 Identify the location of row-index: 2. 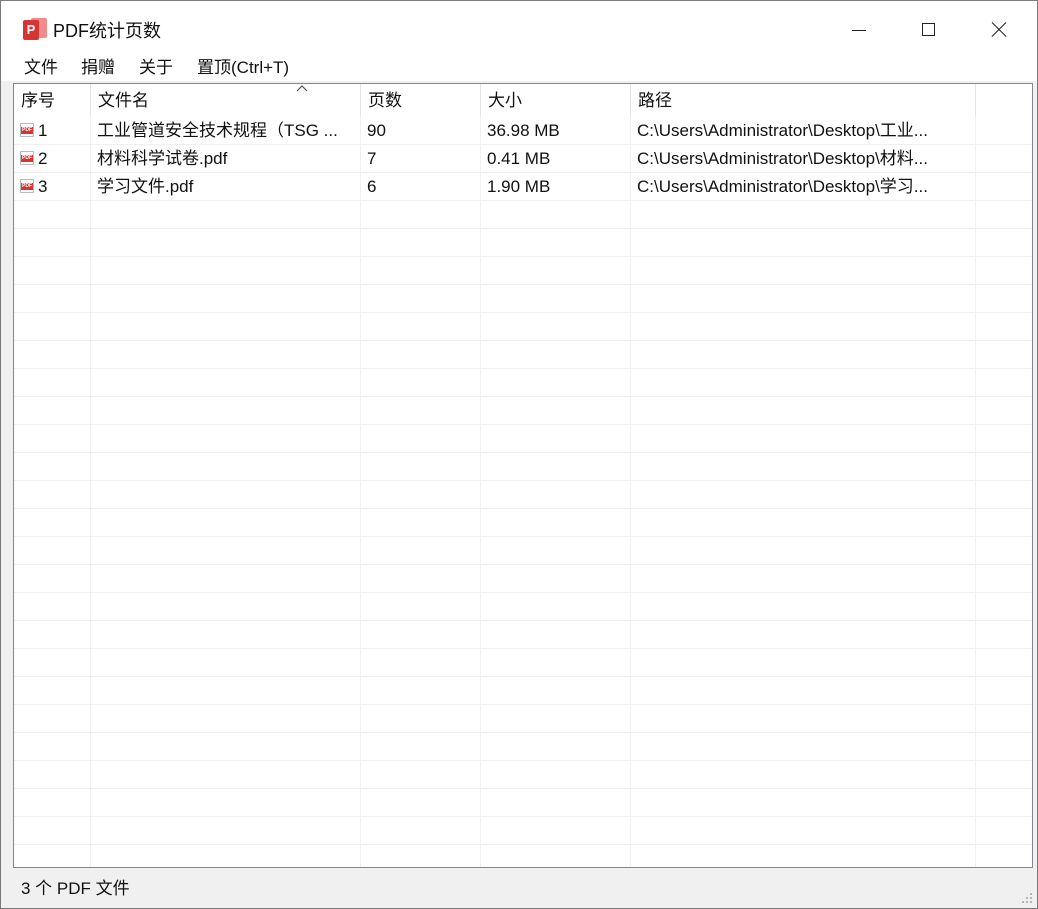
(43, 158).